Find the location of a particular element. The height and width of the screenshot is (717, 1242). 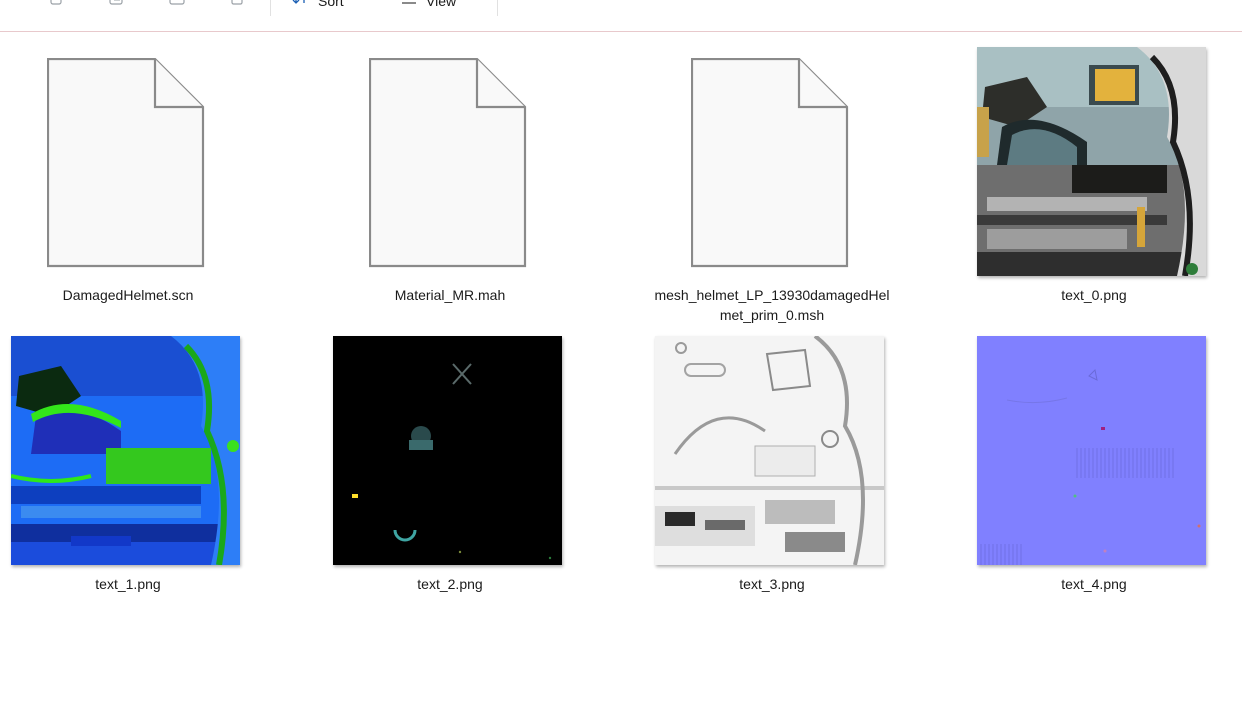

file-item-text-3-png: text_3.png is located at coordinates (772, 465).